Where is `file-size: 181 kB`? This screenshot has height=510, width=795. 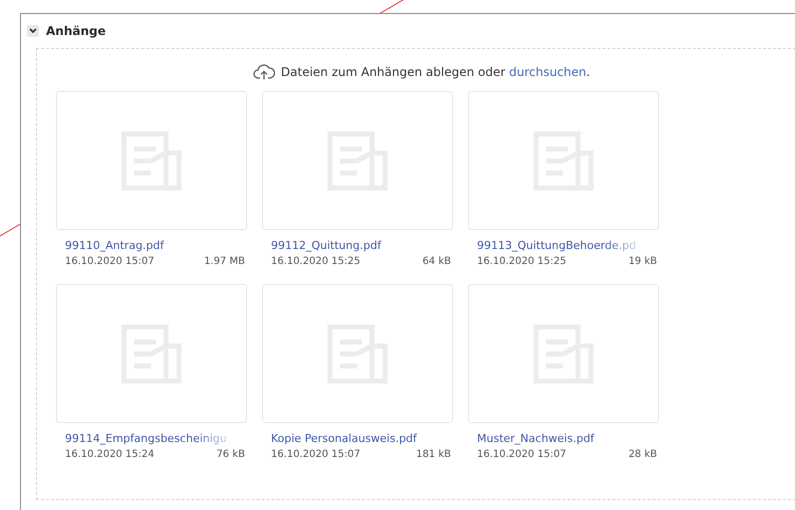
file-size: 181 kB is located at coordinates (433, 454).